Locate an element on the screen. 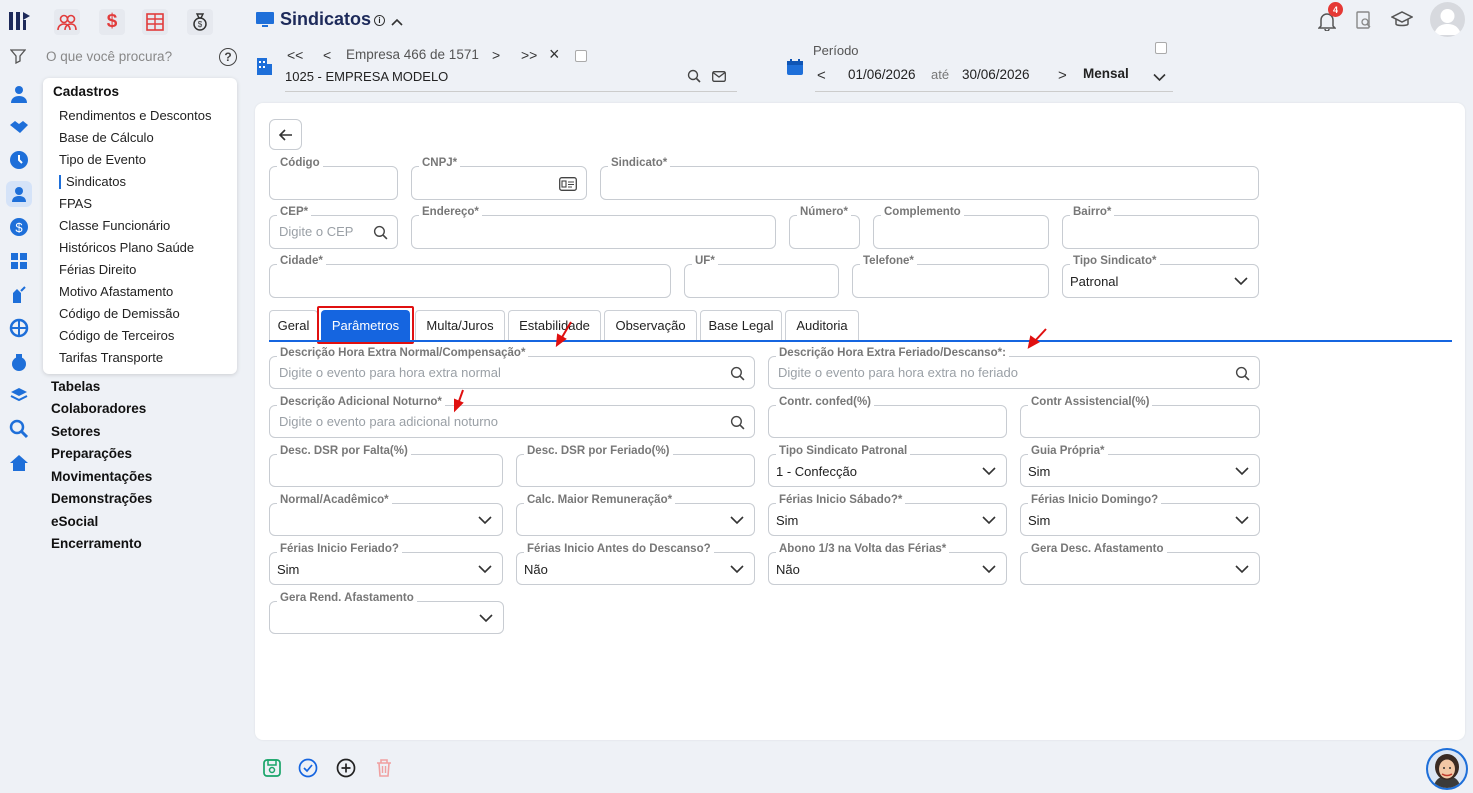 This screenshot has width=1473, height=793. annotation-arrows is located at coordinates (750, 367).